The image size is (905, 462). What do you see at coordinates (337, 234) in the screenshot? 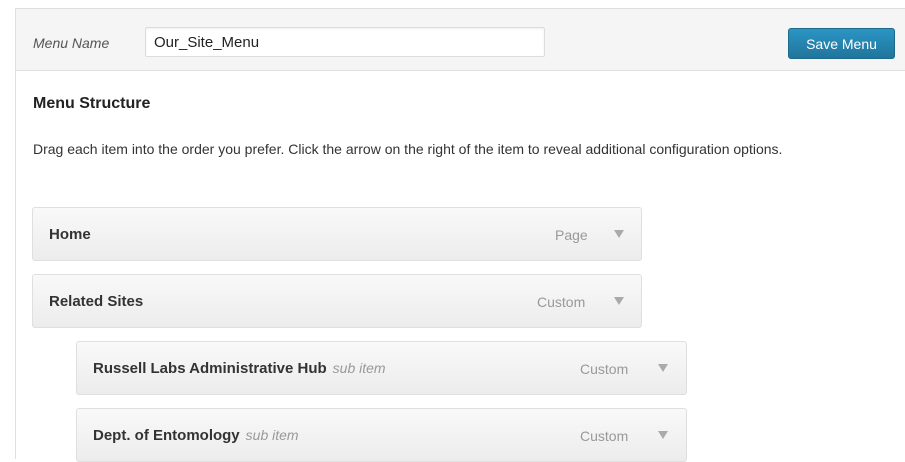
I see `menu-item-home: Home Page` at bounding box center [337, 234].